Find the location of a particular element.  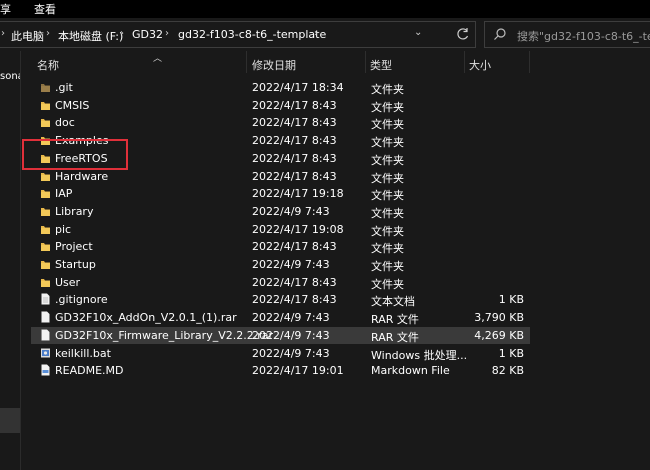

column-header-type: 类型 is located at coordinates (381, 65).